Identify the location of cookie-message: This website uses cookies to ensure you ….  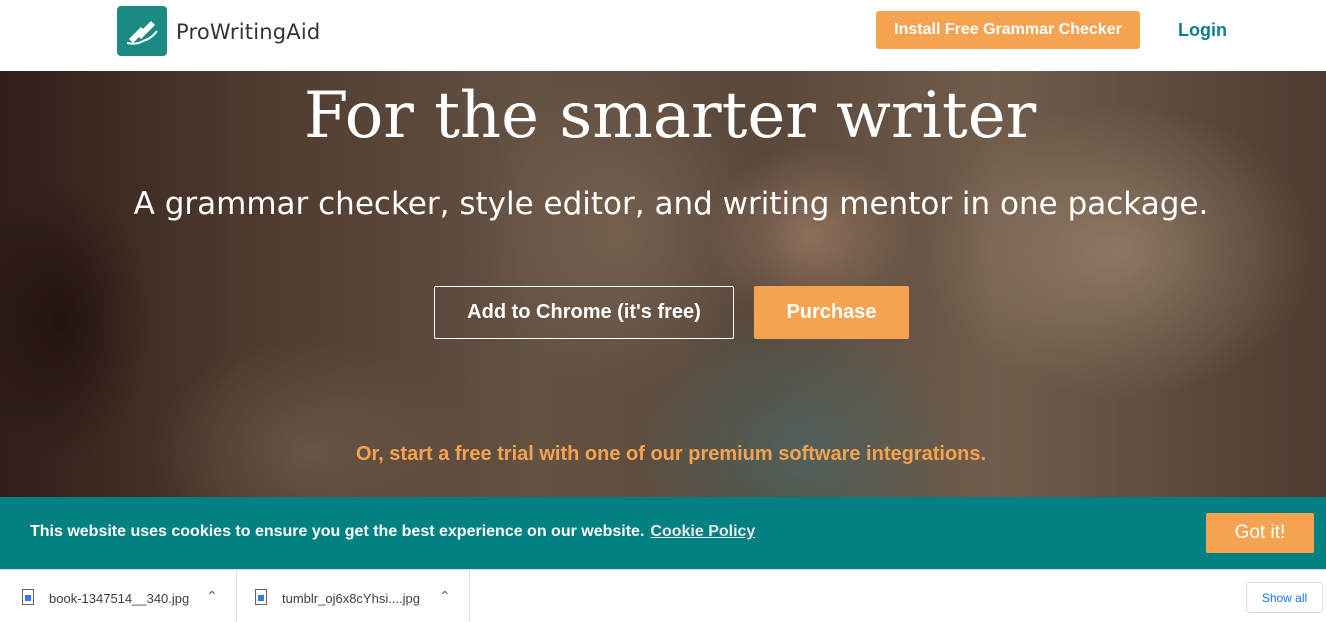
(392, 532).